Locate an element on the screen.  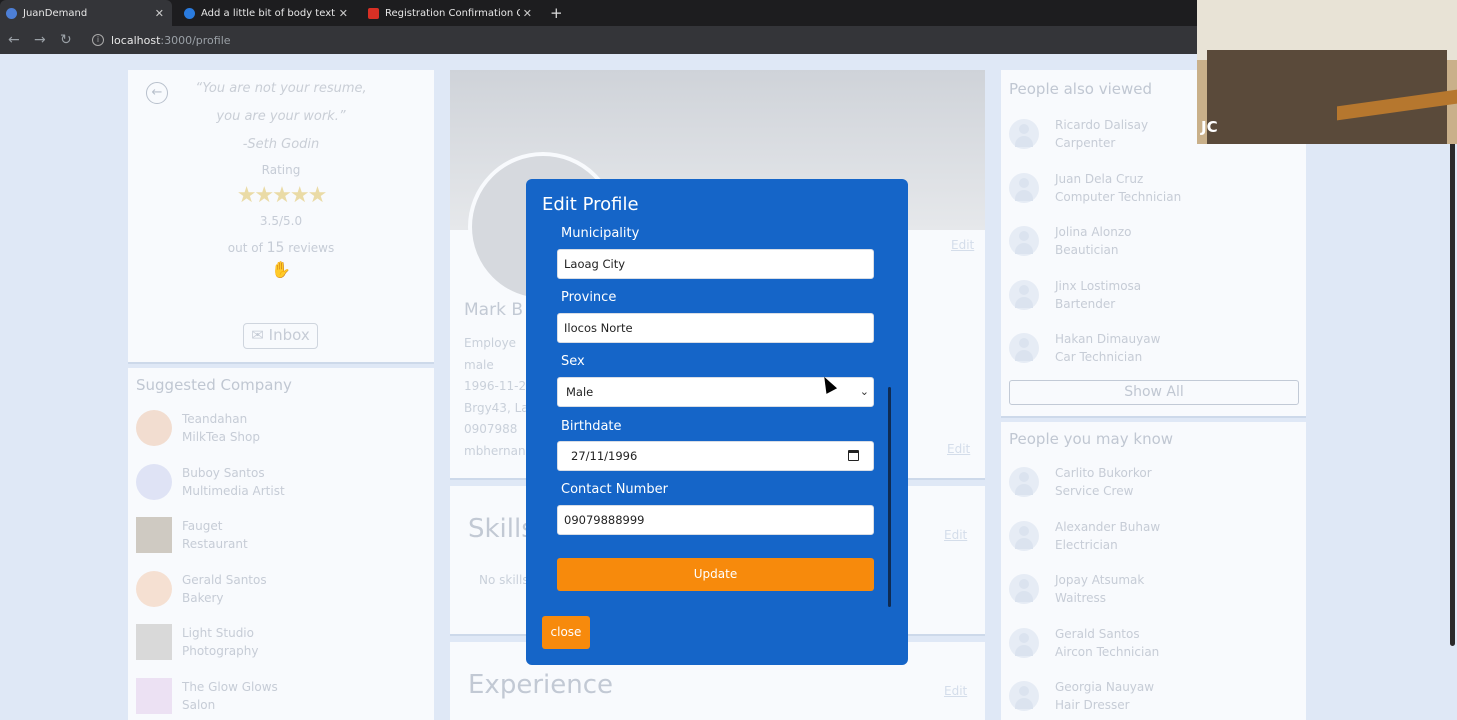
inbox-button: ✉ Inbox is located at coordinates (280, 336).